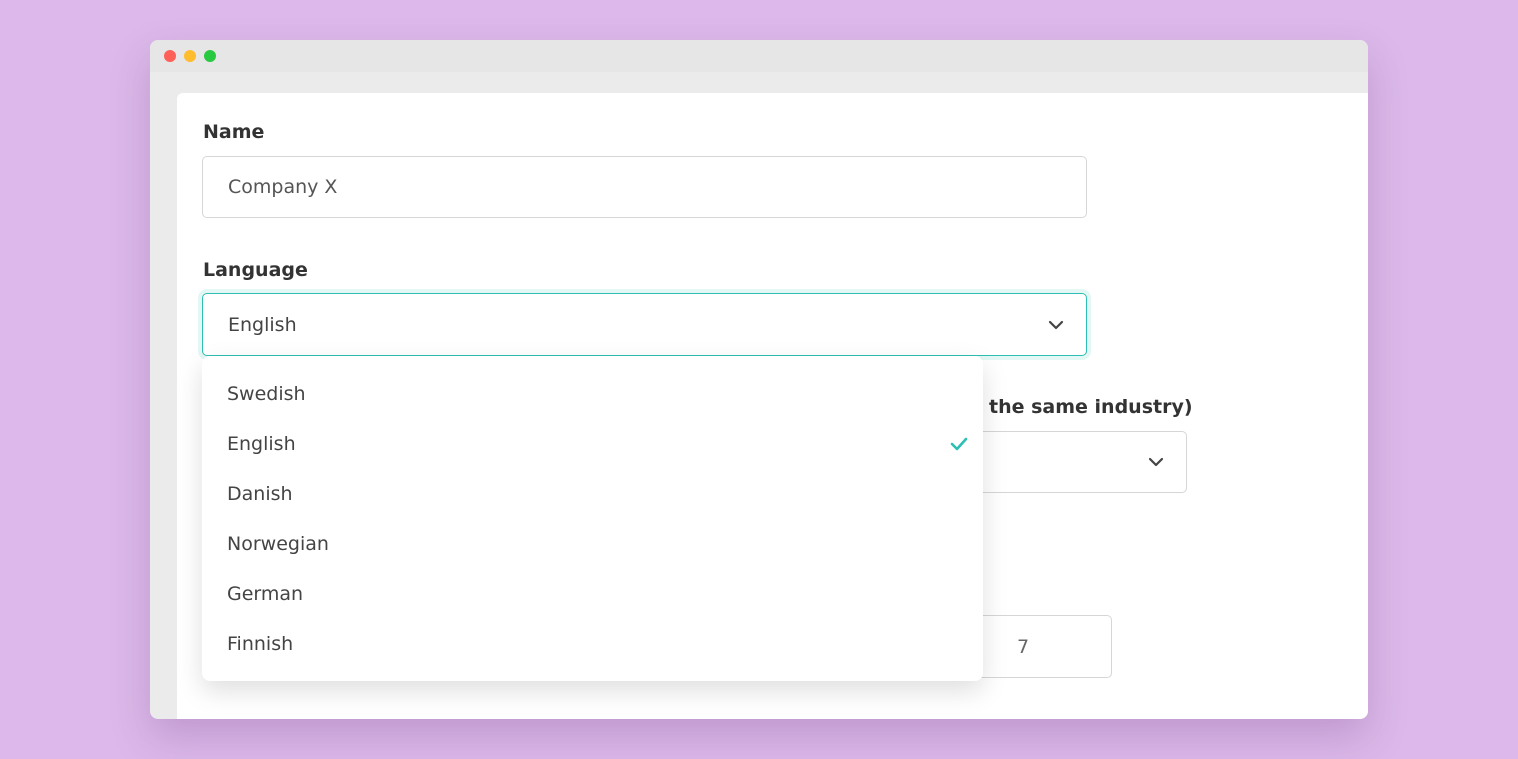  What do you see at coordinates (592, 444) in the screenshot?
I see `language-option-english: English` at bounding box center [592, 444].